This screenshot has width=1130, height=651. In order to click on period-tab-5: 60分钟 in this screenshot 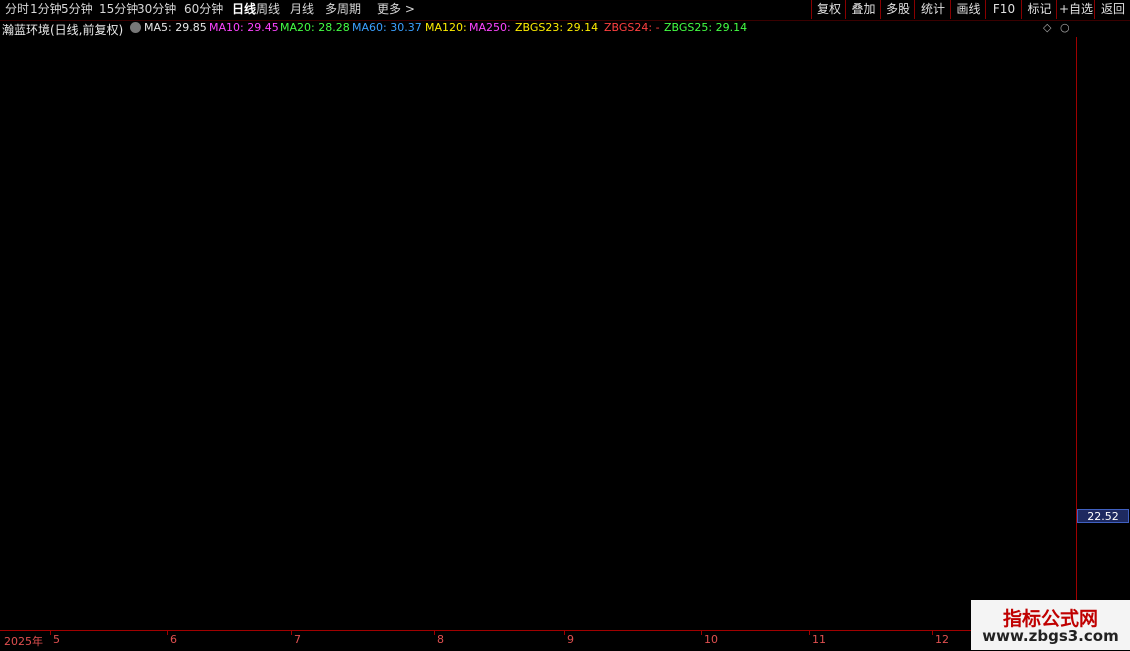, I will do `click(203, 9)`.